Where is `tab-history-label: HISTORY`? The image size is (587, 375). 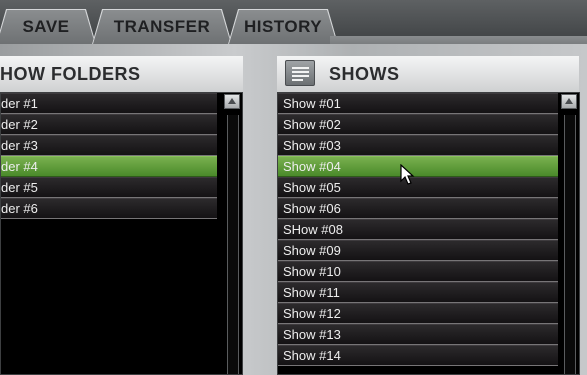 tab-history-label: HISTORY is located at coordinates (283, 26).